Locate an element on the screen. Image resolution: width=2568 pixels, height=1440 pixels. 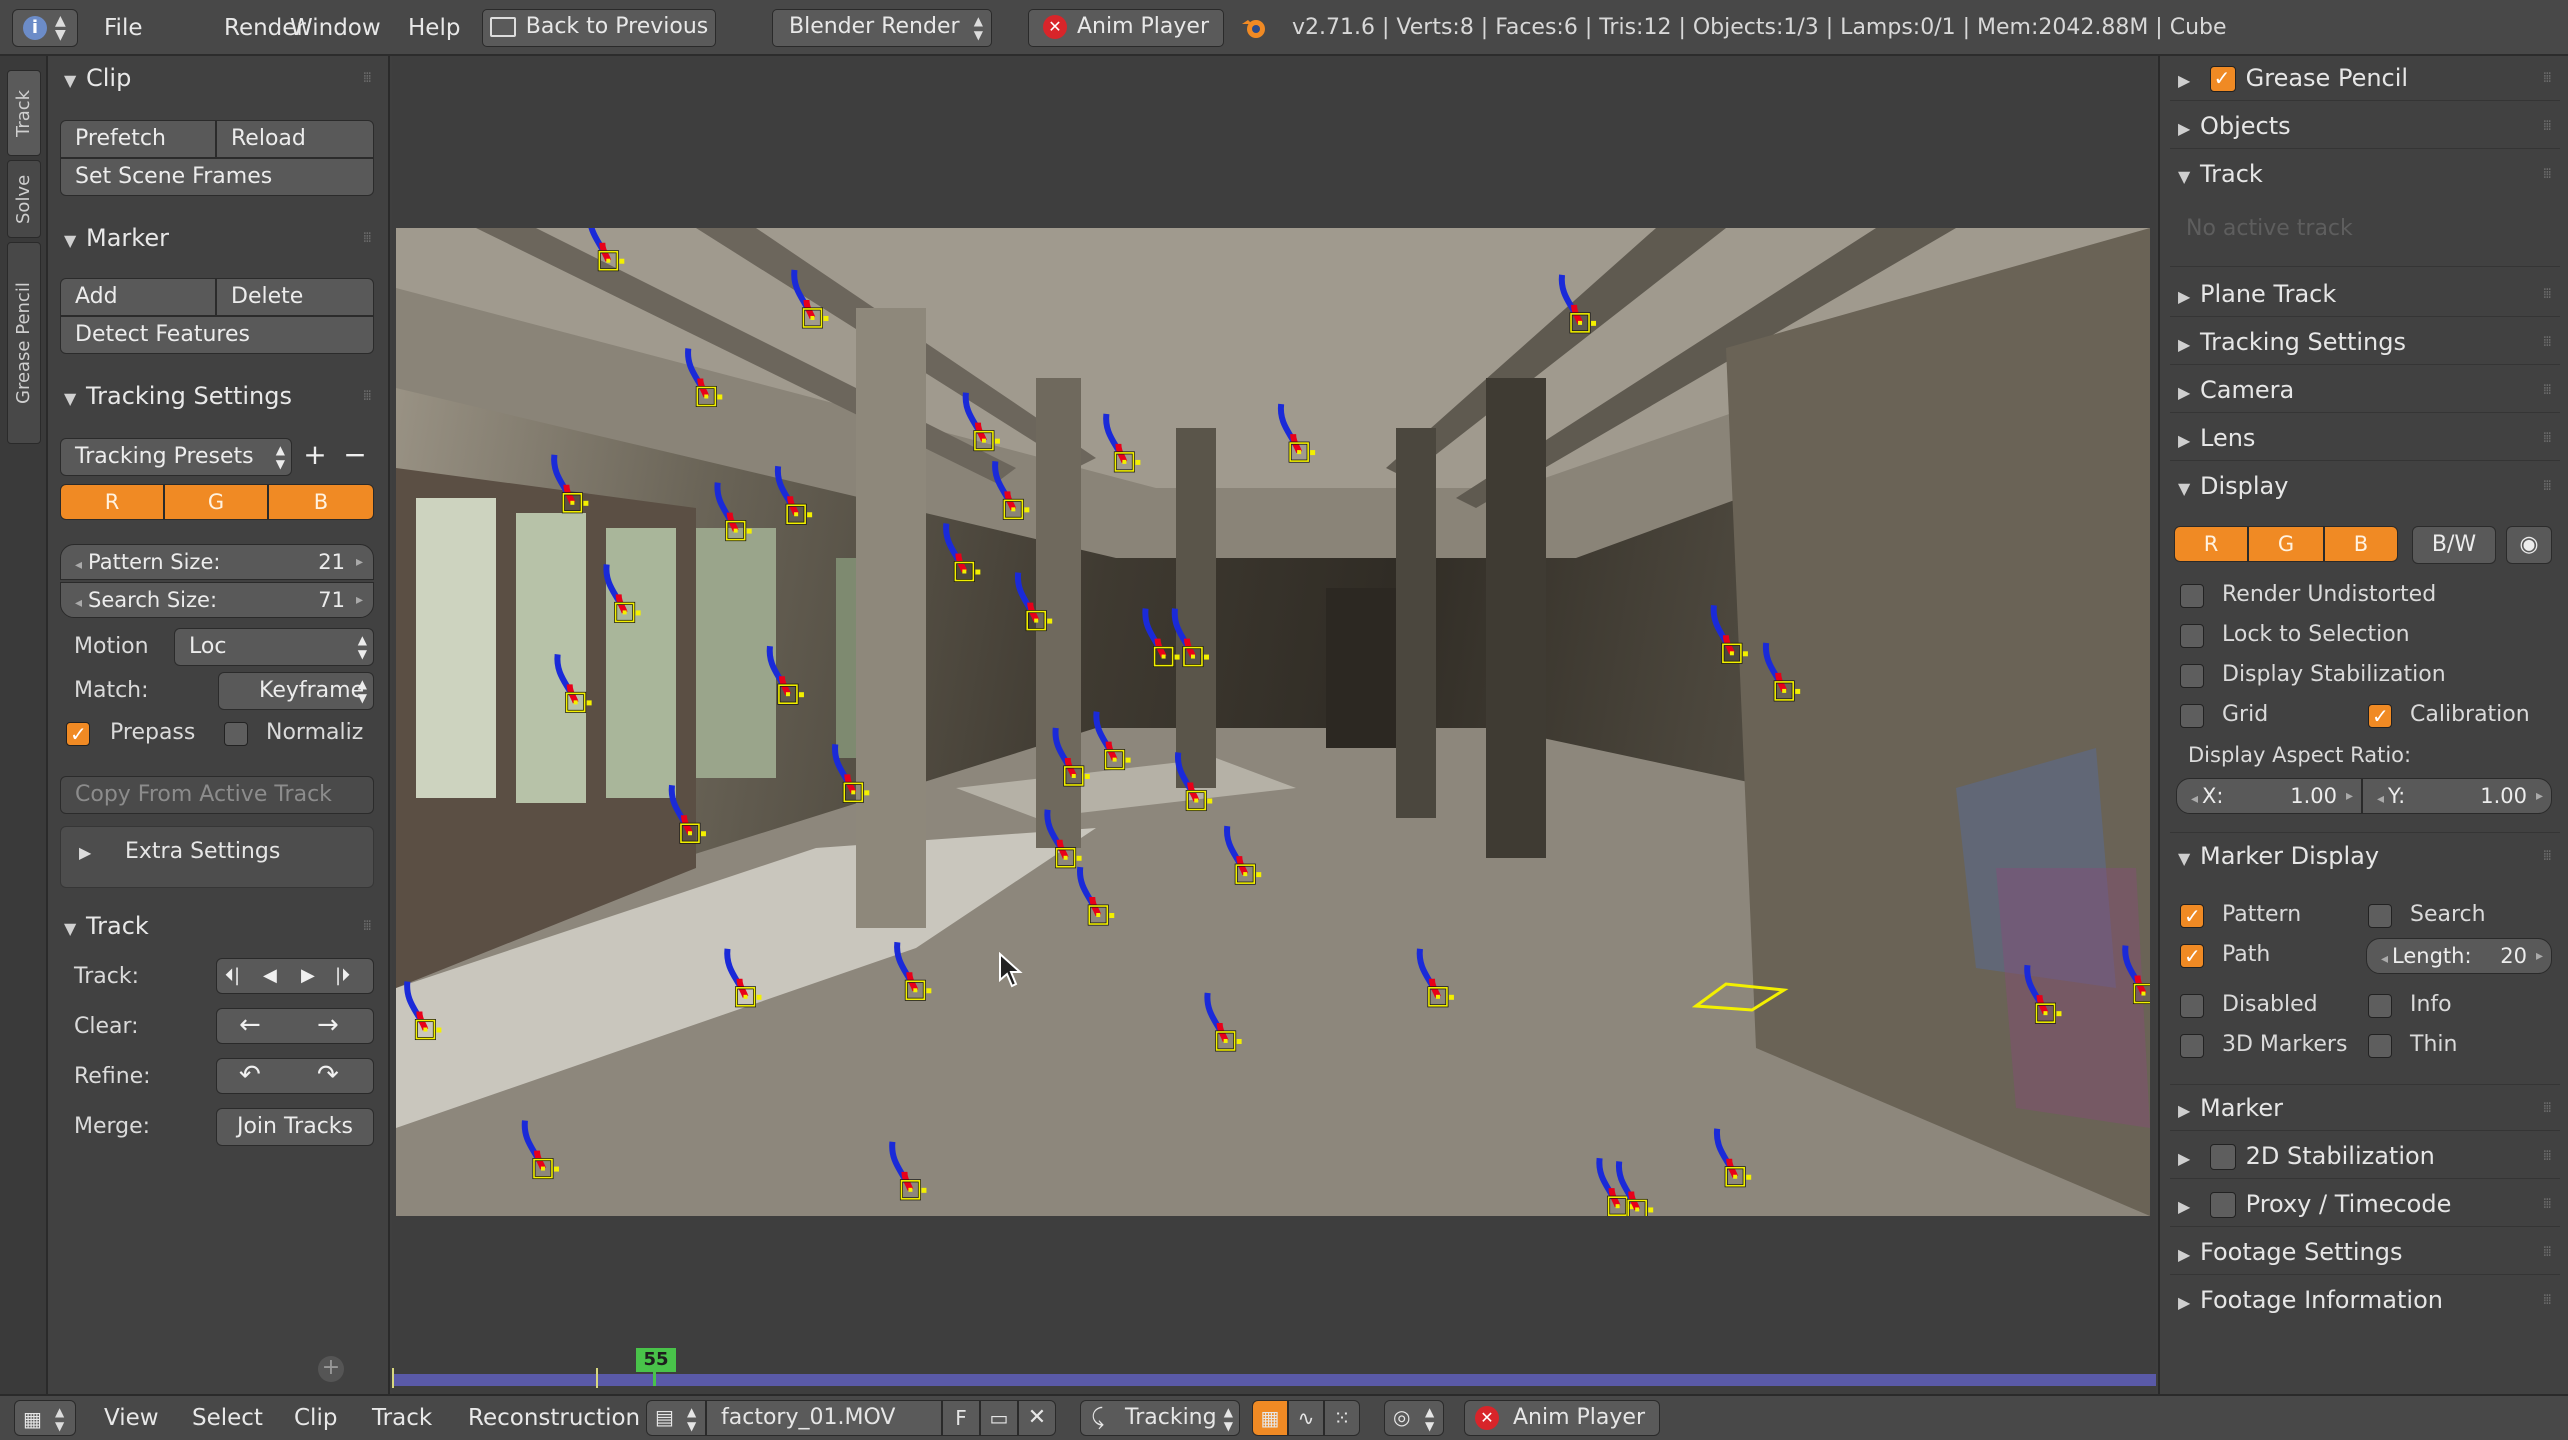
info-checkbox is located at coordinates (2380, 1006).